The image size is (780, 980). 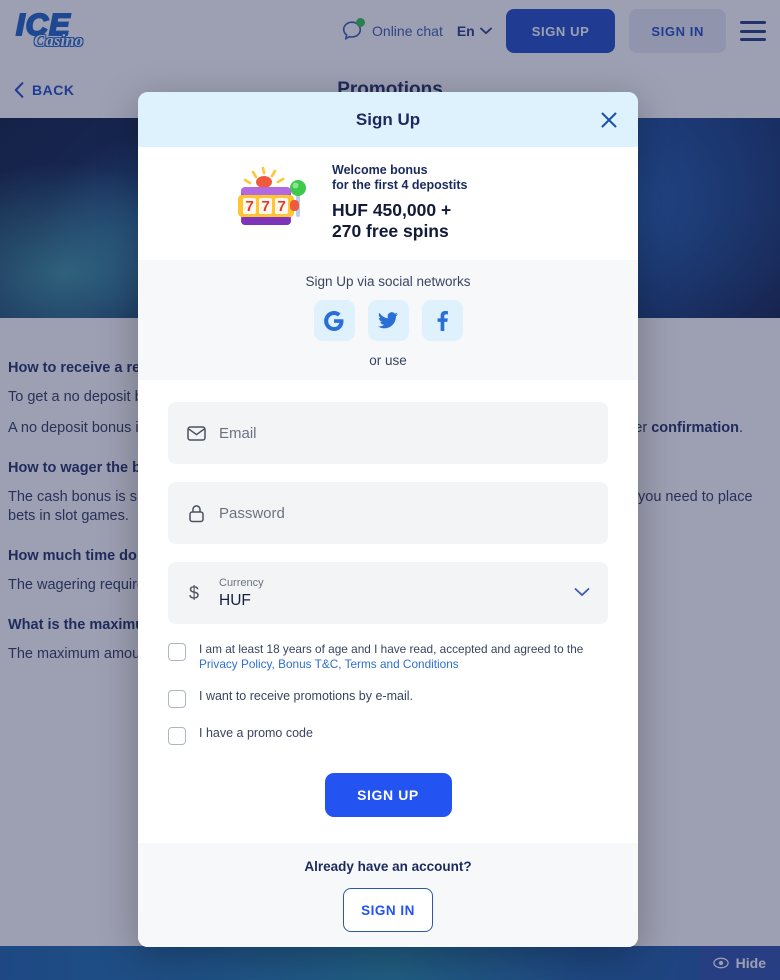 I want to click on lock-icon, so click(x=196, y=513).